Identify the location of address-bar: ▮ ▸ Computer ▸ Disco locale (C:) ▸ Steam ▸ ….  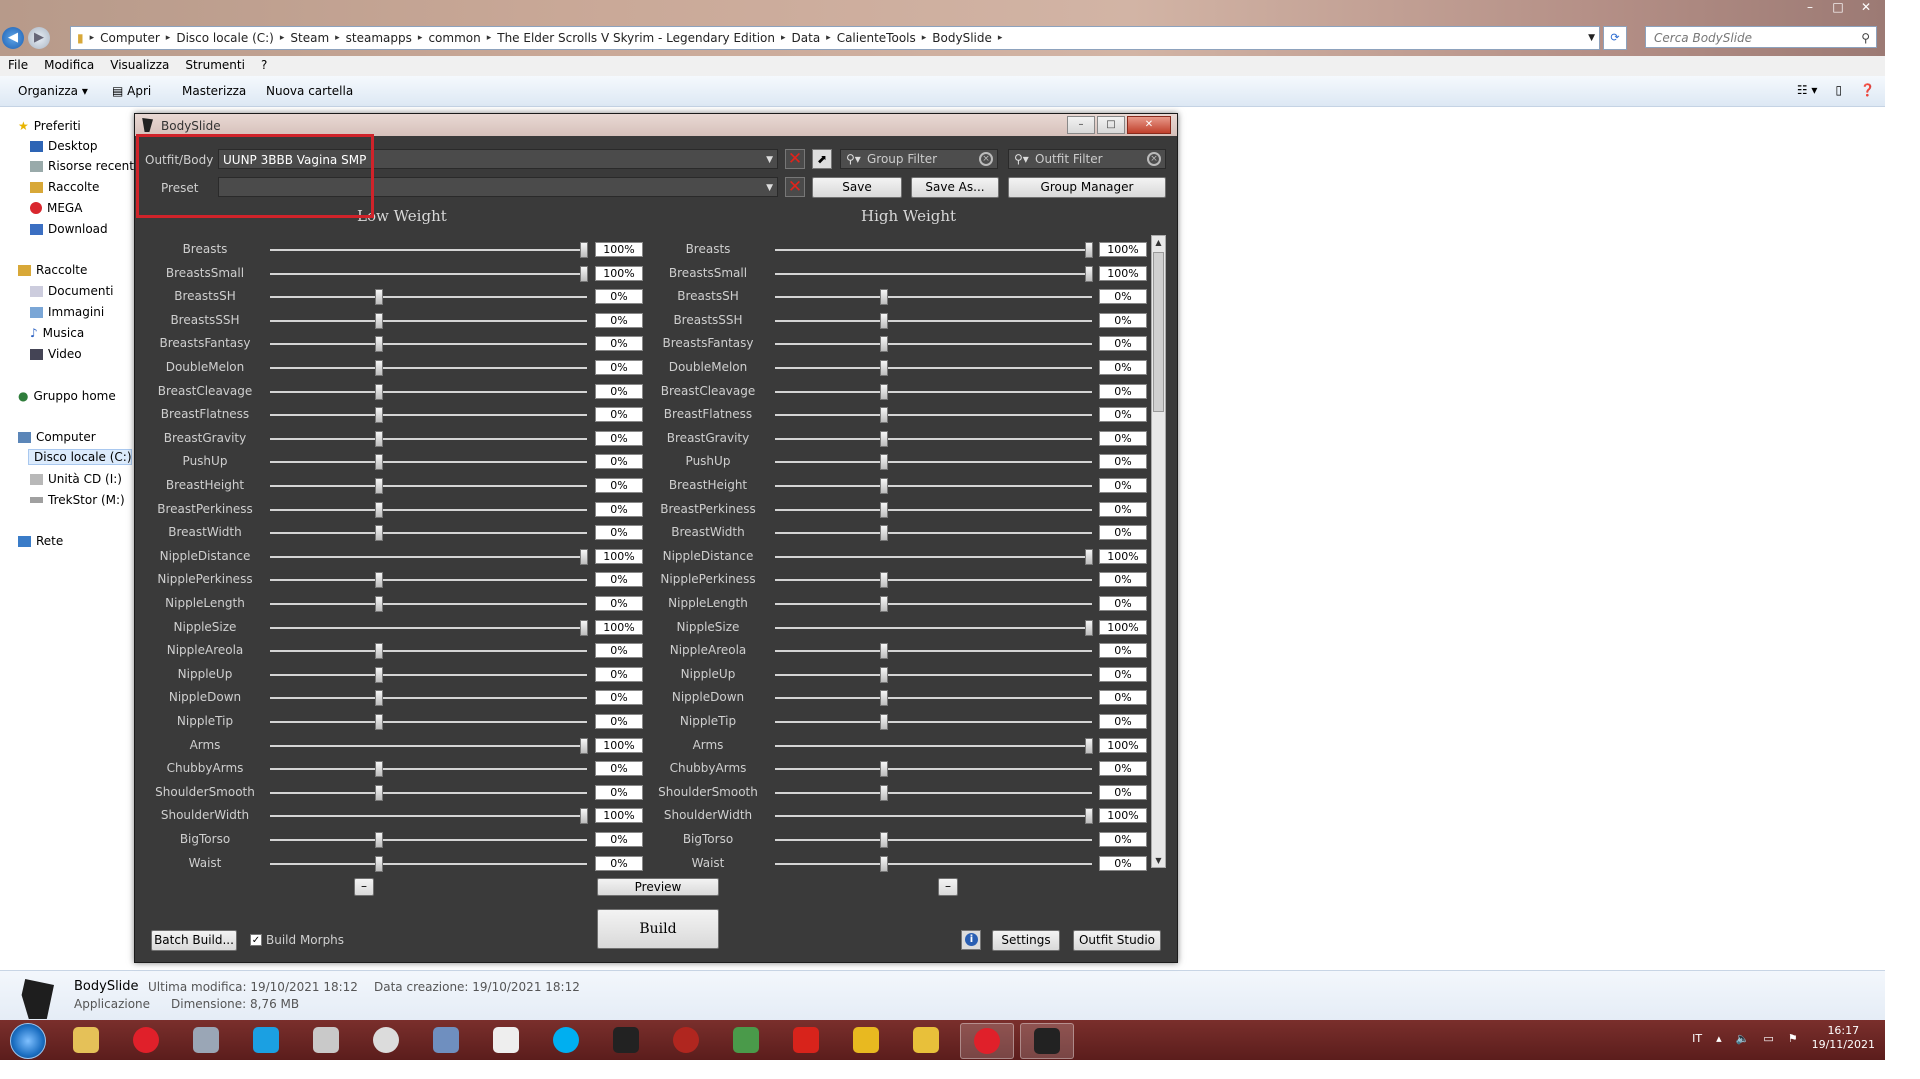
(835, 38).